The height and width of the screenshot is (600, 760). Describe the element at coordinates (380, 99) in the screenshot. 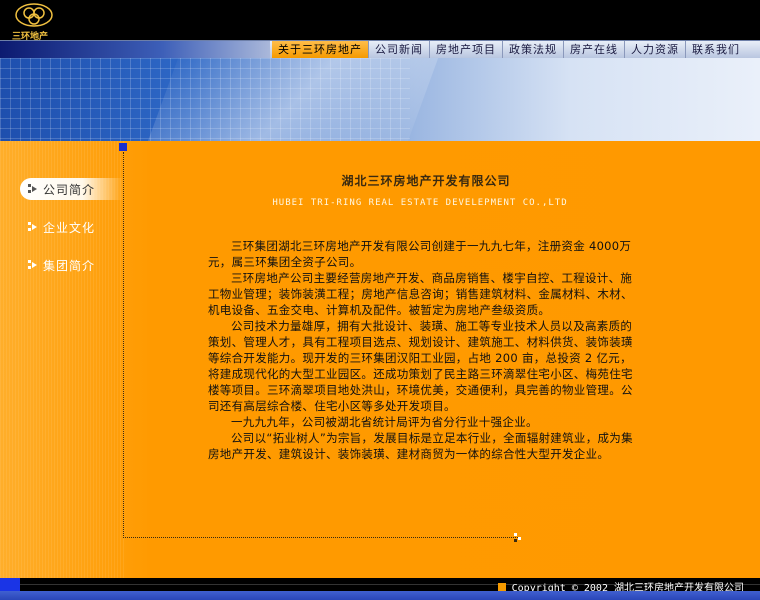

I see `banner-image` at that location.